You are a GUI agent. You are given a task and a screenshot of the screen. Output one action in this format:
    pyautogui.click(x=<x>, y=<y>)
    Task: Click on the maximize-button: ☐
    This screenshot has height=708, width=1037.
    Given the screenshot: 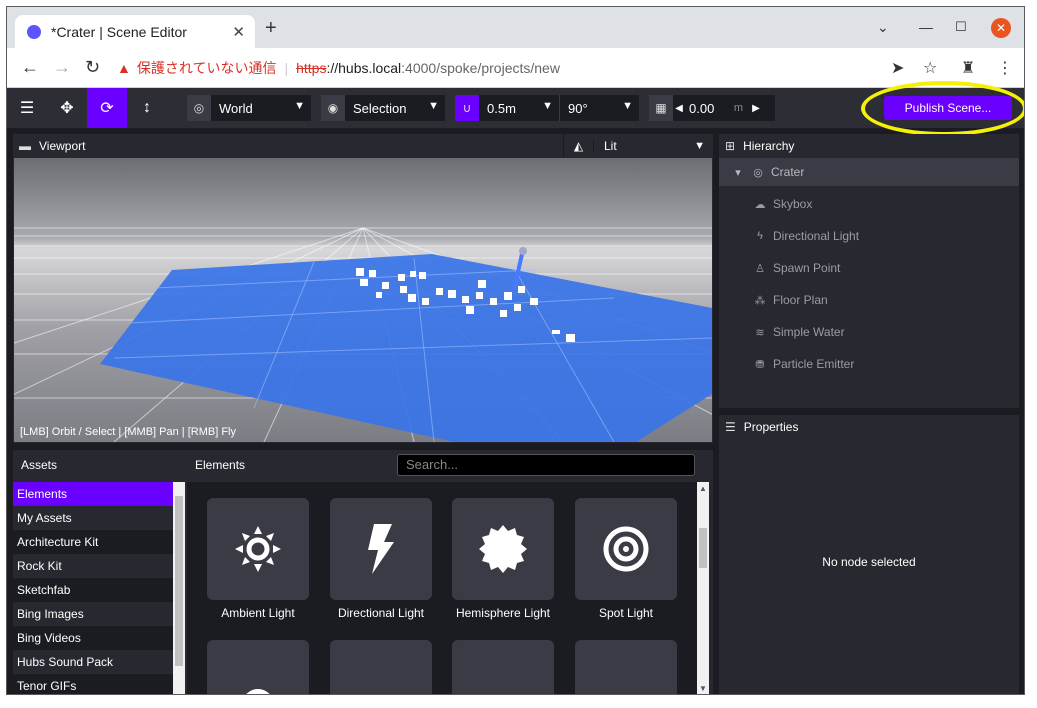 What is the action you would take?
    pyautogui.click(x=961, y=27)
    